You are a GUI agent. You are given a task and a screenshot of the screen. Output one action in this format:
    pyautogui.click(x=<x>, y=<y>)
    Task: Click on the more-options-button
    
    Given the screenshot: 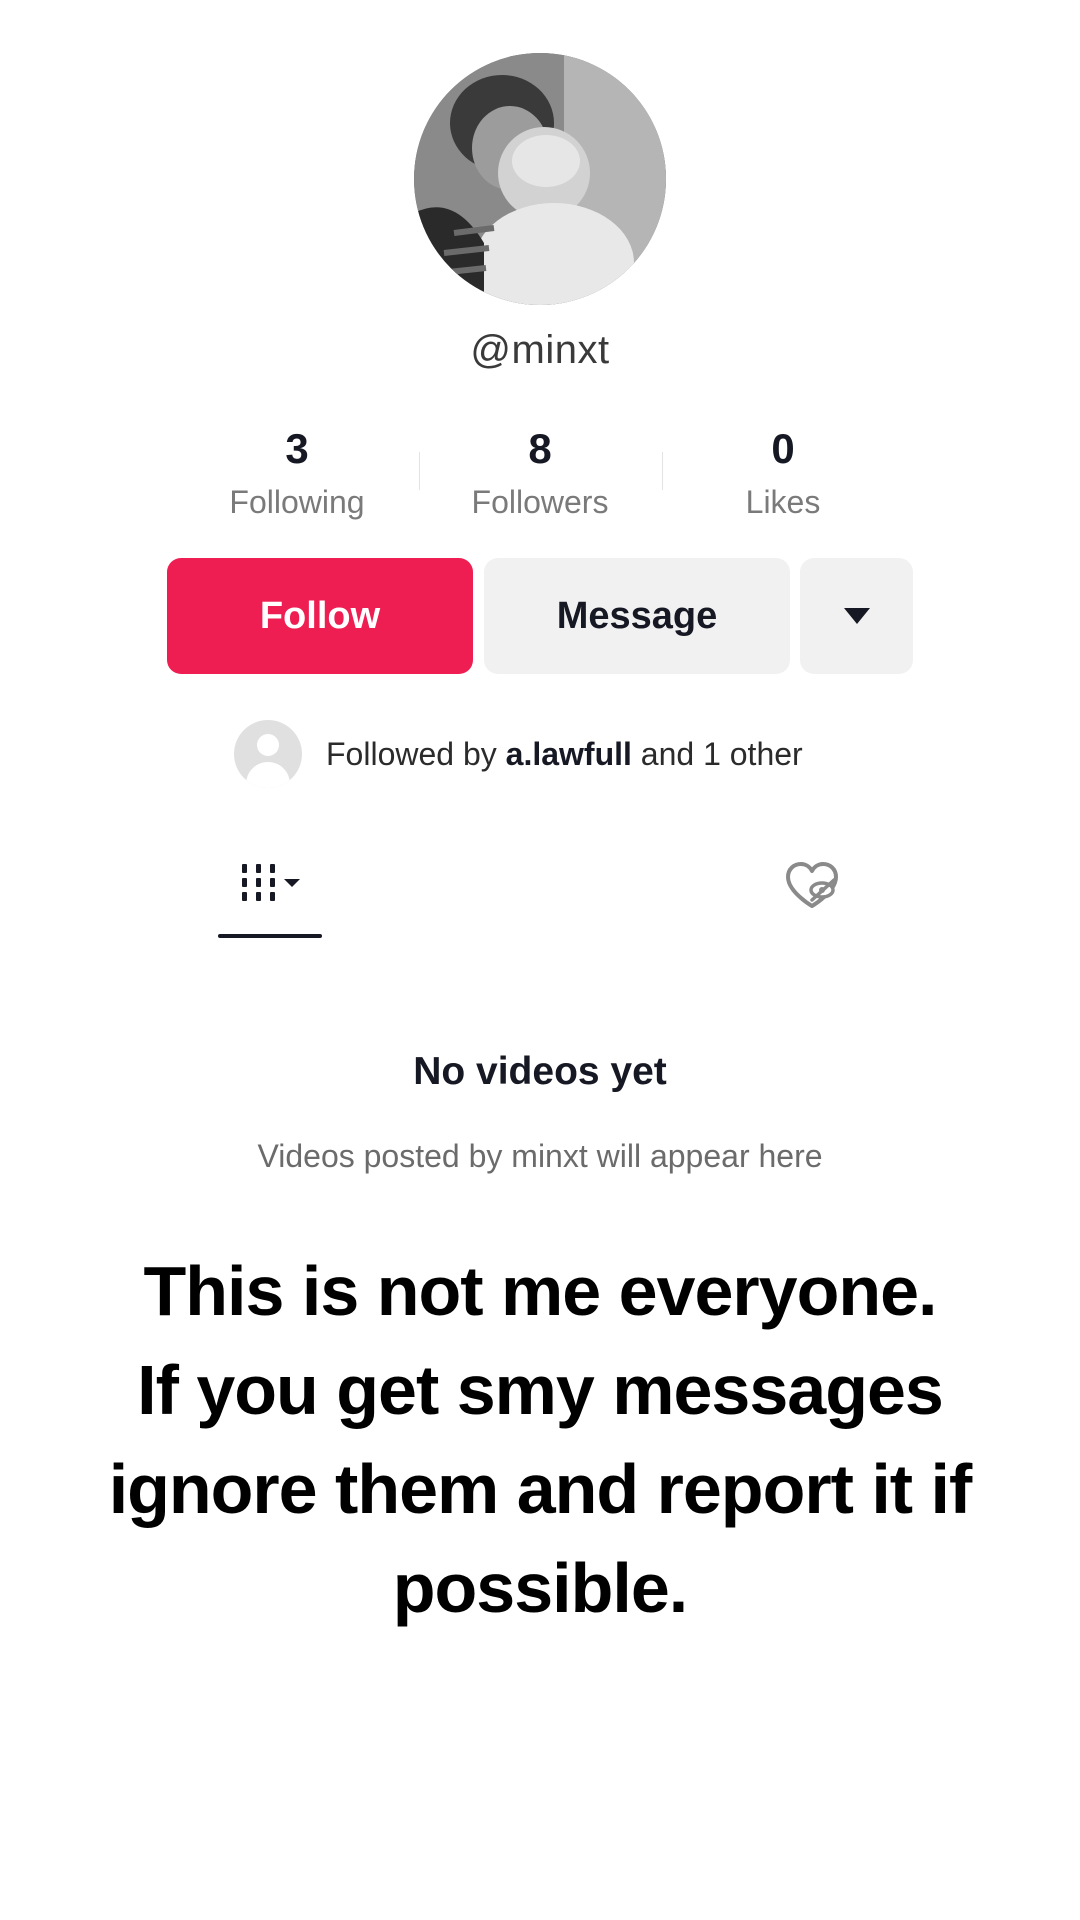 What is the action you would take?
    pyautogui.click(x=856, y=616)
    